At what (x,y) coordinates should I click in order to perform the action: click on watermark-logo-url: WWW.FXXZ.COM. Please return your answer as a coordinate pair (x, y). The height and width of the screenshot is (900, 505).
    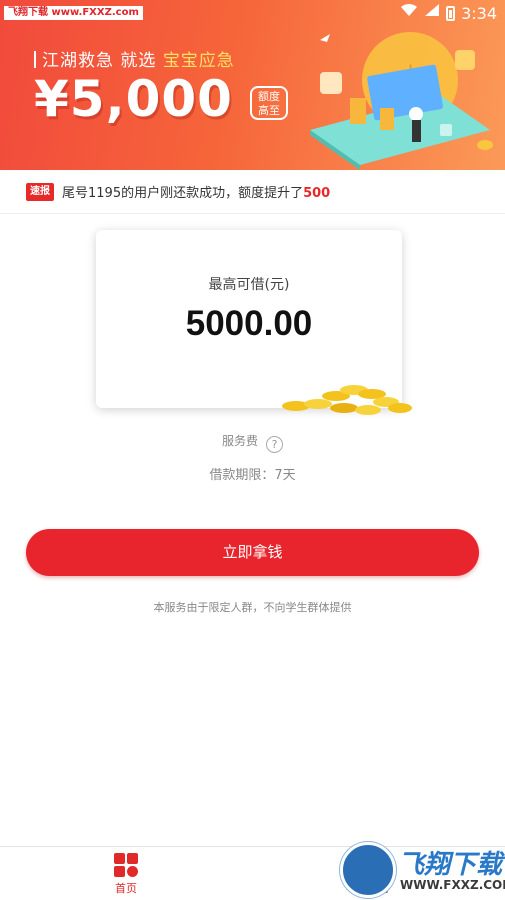
    Looking at the image, I should click on (452, 885).